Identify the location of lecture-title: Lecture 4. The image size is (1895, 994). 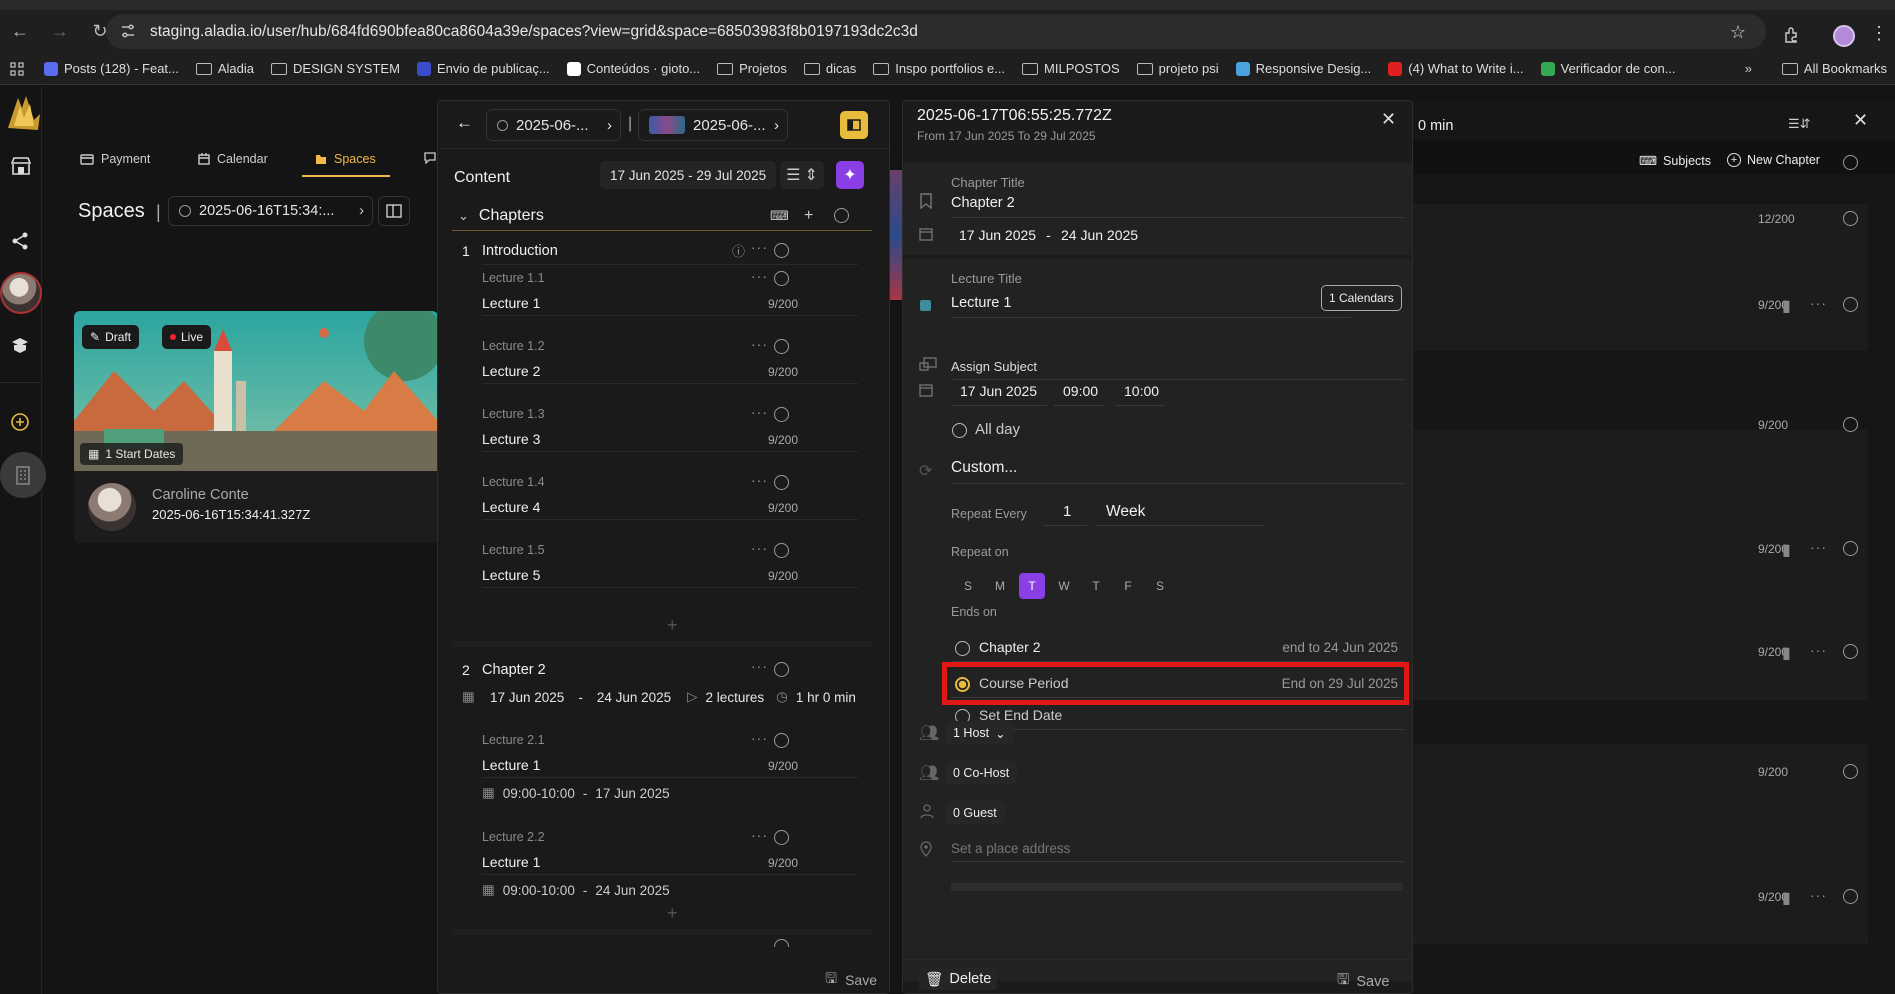
(511, 507).